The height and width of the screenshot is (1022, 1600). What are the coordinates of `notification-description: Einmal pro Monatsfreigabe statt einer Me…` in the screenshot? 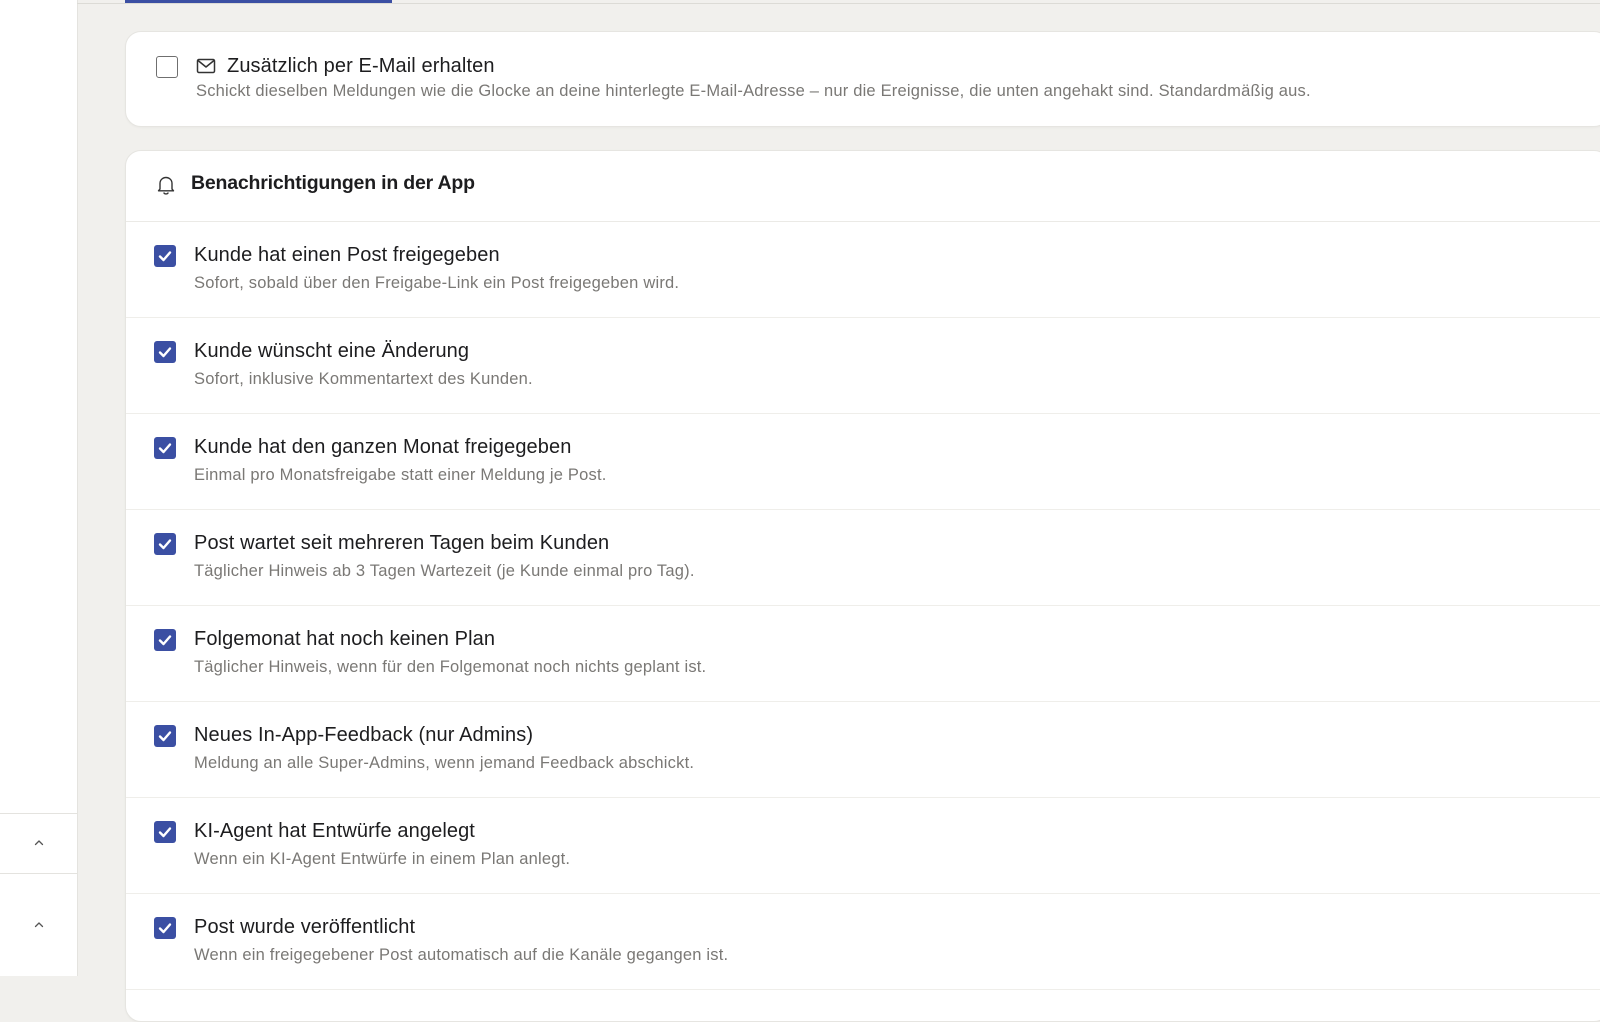 It's located at (400, 475).